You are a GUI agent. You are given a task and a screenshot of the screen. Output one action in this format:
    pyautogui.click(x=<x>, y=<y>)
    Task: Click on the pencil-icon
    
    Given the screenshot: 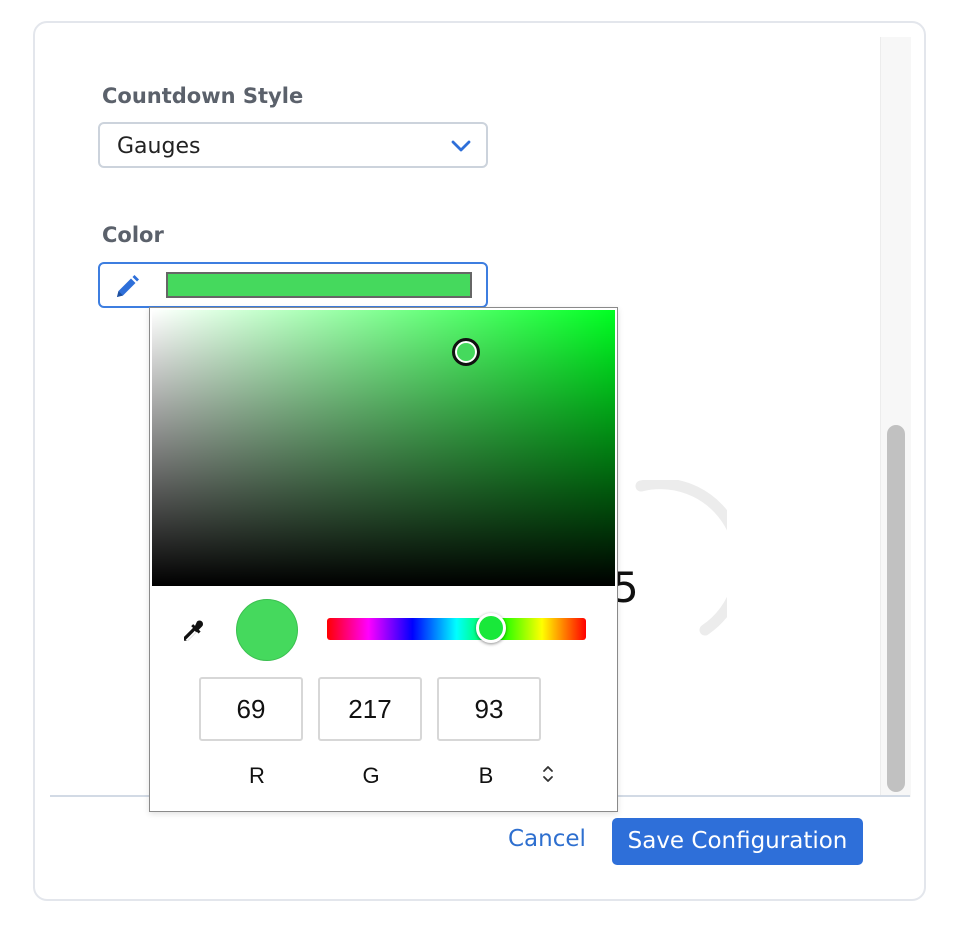 What is the action you would take?
    pyautogui.click(x=127, y=287)
    